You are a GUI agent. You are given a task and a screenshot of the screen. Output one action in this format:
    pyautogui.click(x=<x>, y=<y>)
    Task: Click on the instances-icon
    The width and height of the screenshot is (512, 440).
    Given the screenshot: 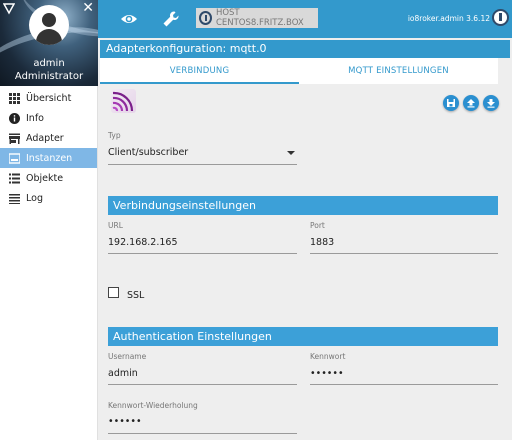 What is the action you would take?
    pyautogui.click(x=14, y=158)
    